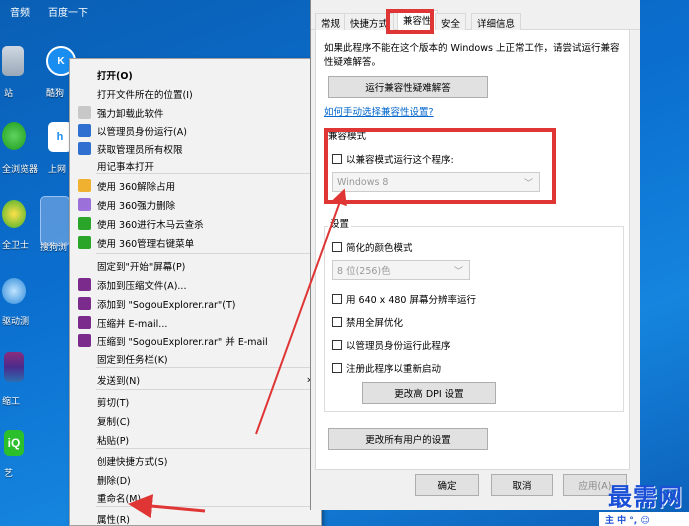 The width and height of the screenshot is (689, 526). I want to click on watermark-logo: 最需网, so click(645, 497).